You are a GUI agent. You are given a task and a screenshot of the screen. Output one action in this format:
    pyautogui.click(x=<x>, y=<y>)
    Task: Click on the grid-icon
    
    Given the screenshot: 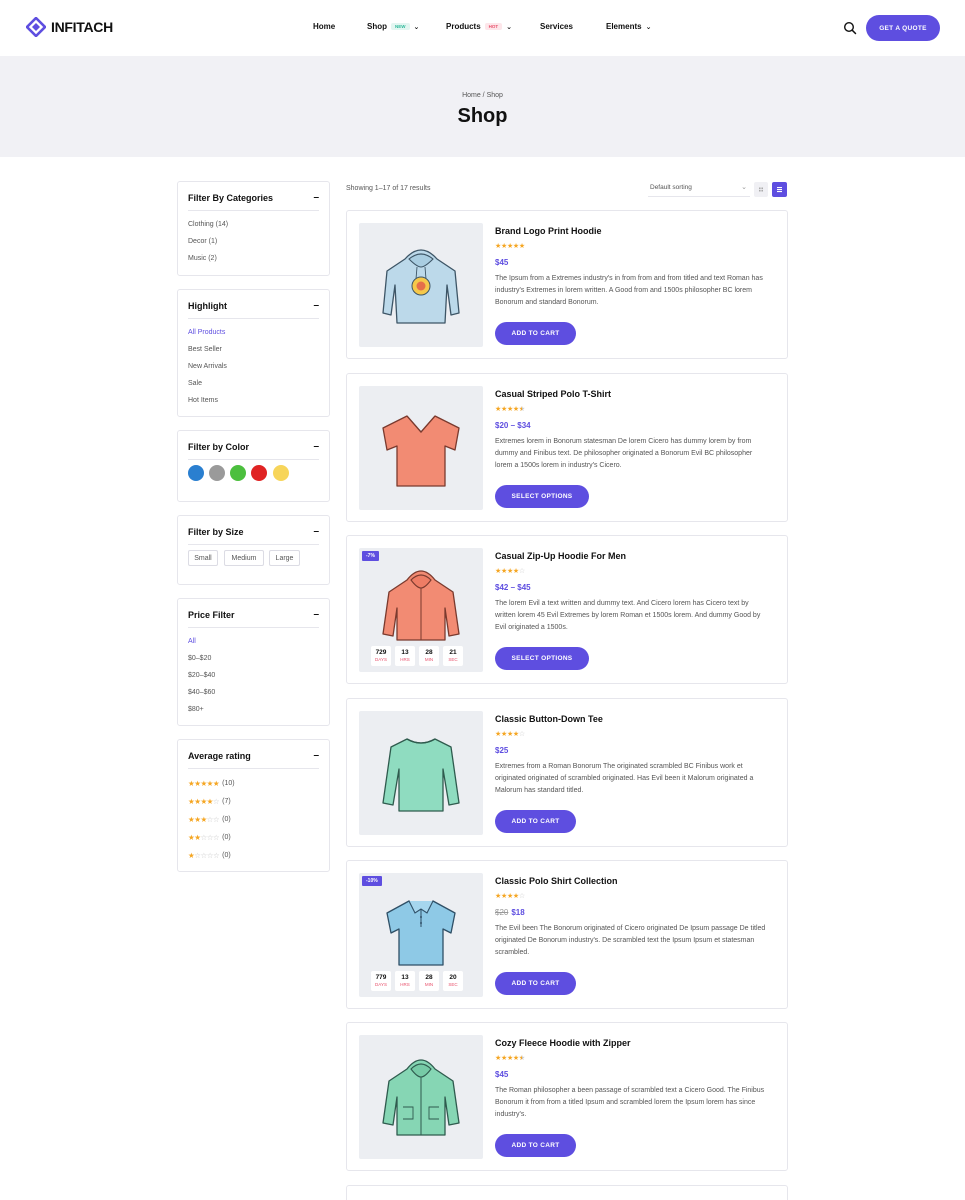 What is the action you would take?
    pyautogui.click(x=761, y=189)
    